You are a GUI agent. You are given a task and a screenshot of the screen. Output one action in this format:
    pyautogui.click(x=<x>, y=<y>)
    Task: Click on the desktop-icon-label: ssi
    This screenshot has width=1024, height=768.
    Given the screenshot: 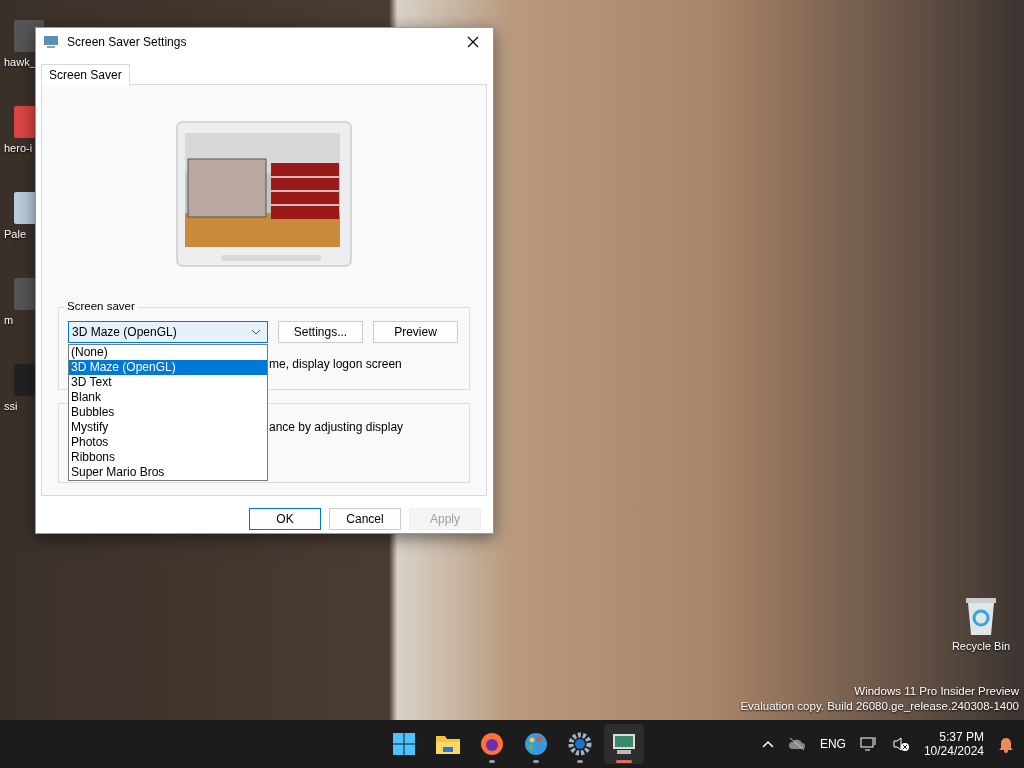 What is the action you would take?
    pyautogui.click(x=11, y=406)
    